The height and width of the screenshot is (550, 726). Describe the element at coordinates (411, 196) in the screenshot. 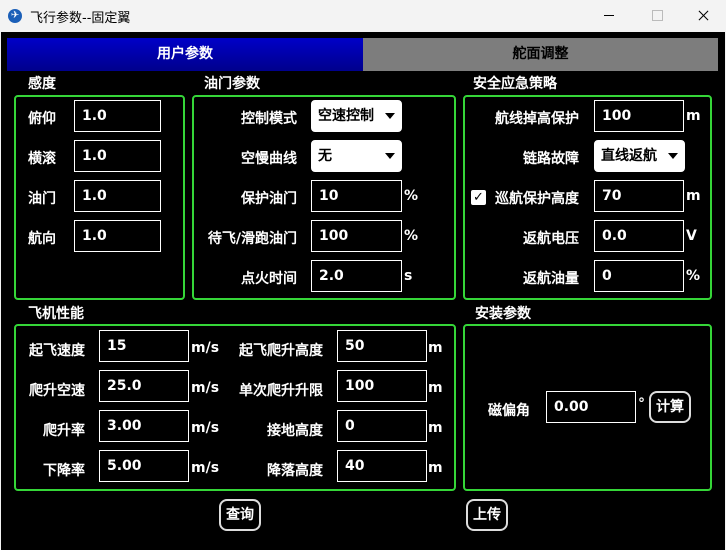

I see `protect-throttle-unit: %` at that location.